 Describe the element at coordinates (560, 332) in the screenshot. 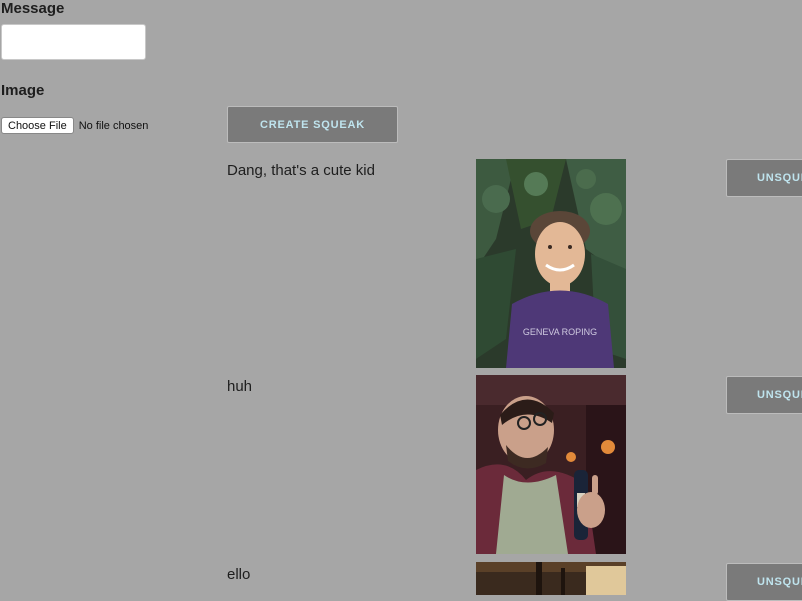

I see `svg-text: GENEVA ROPING` at that location.